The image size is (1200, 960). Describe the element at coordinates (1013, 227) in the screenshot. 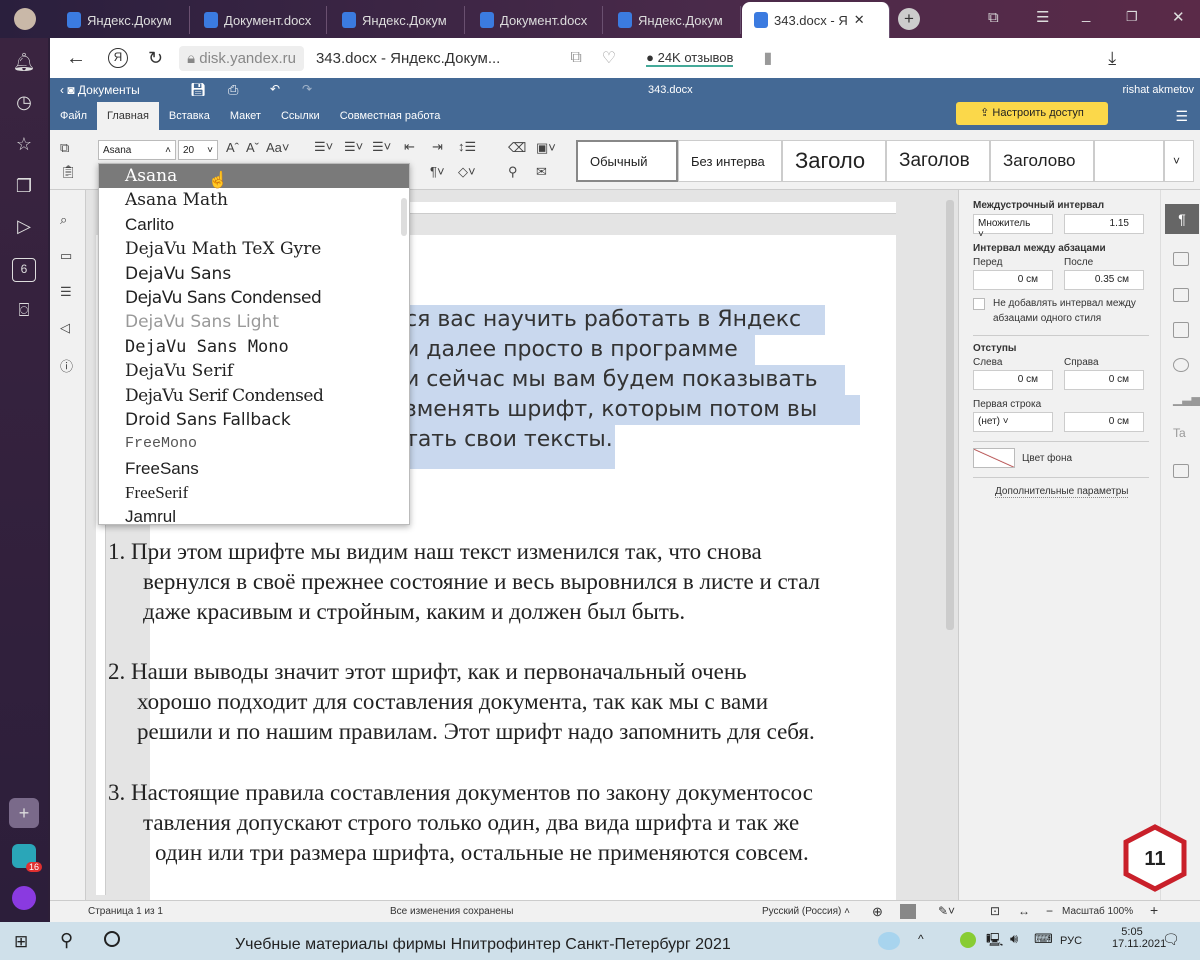

I see `line-spacing-type-select: Множитель ˅` at that location.